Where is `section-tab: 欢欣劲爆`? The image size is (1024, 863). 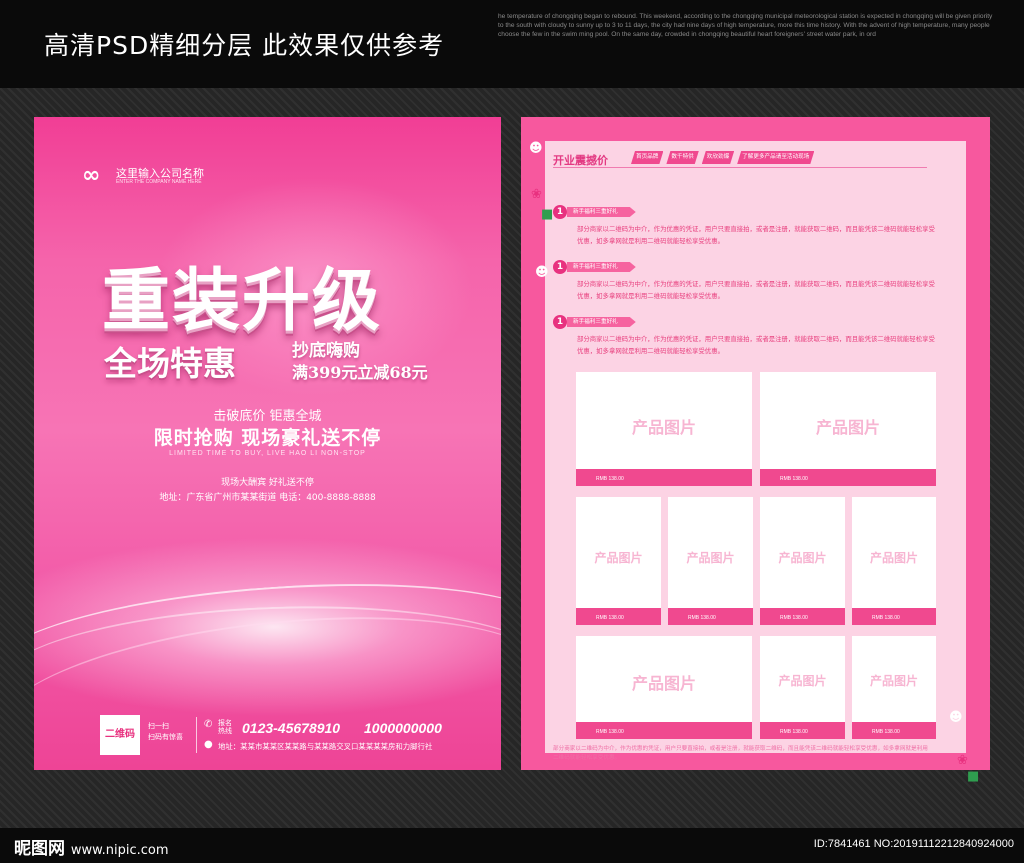
section-tab: 欢欣劲爆 is located at coordinates (718, 157).